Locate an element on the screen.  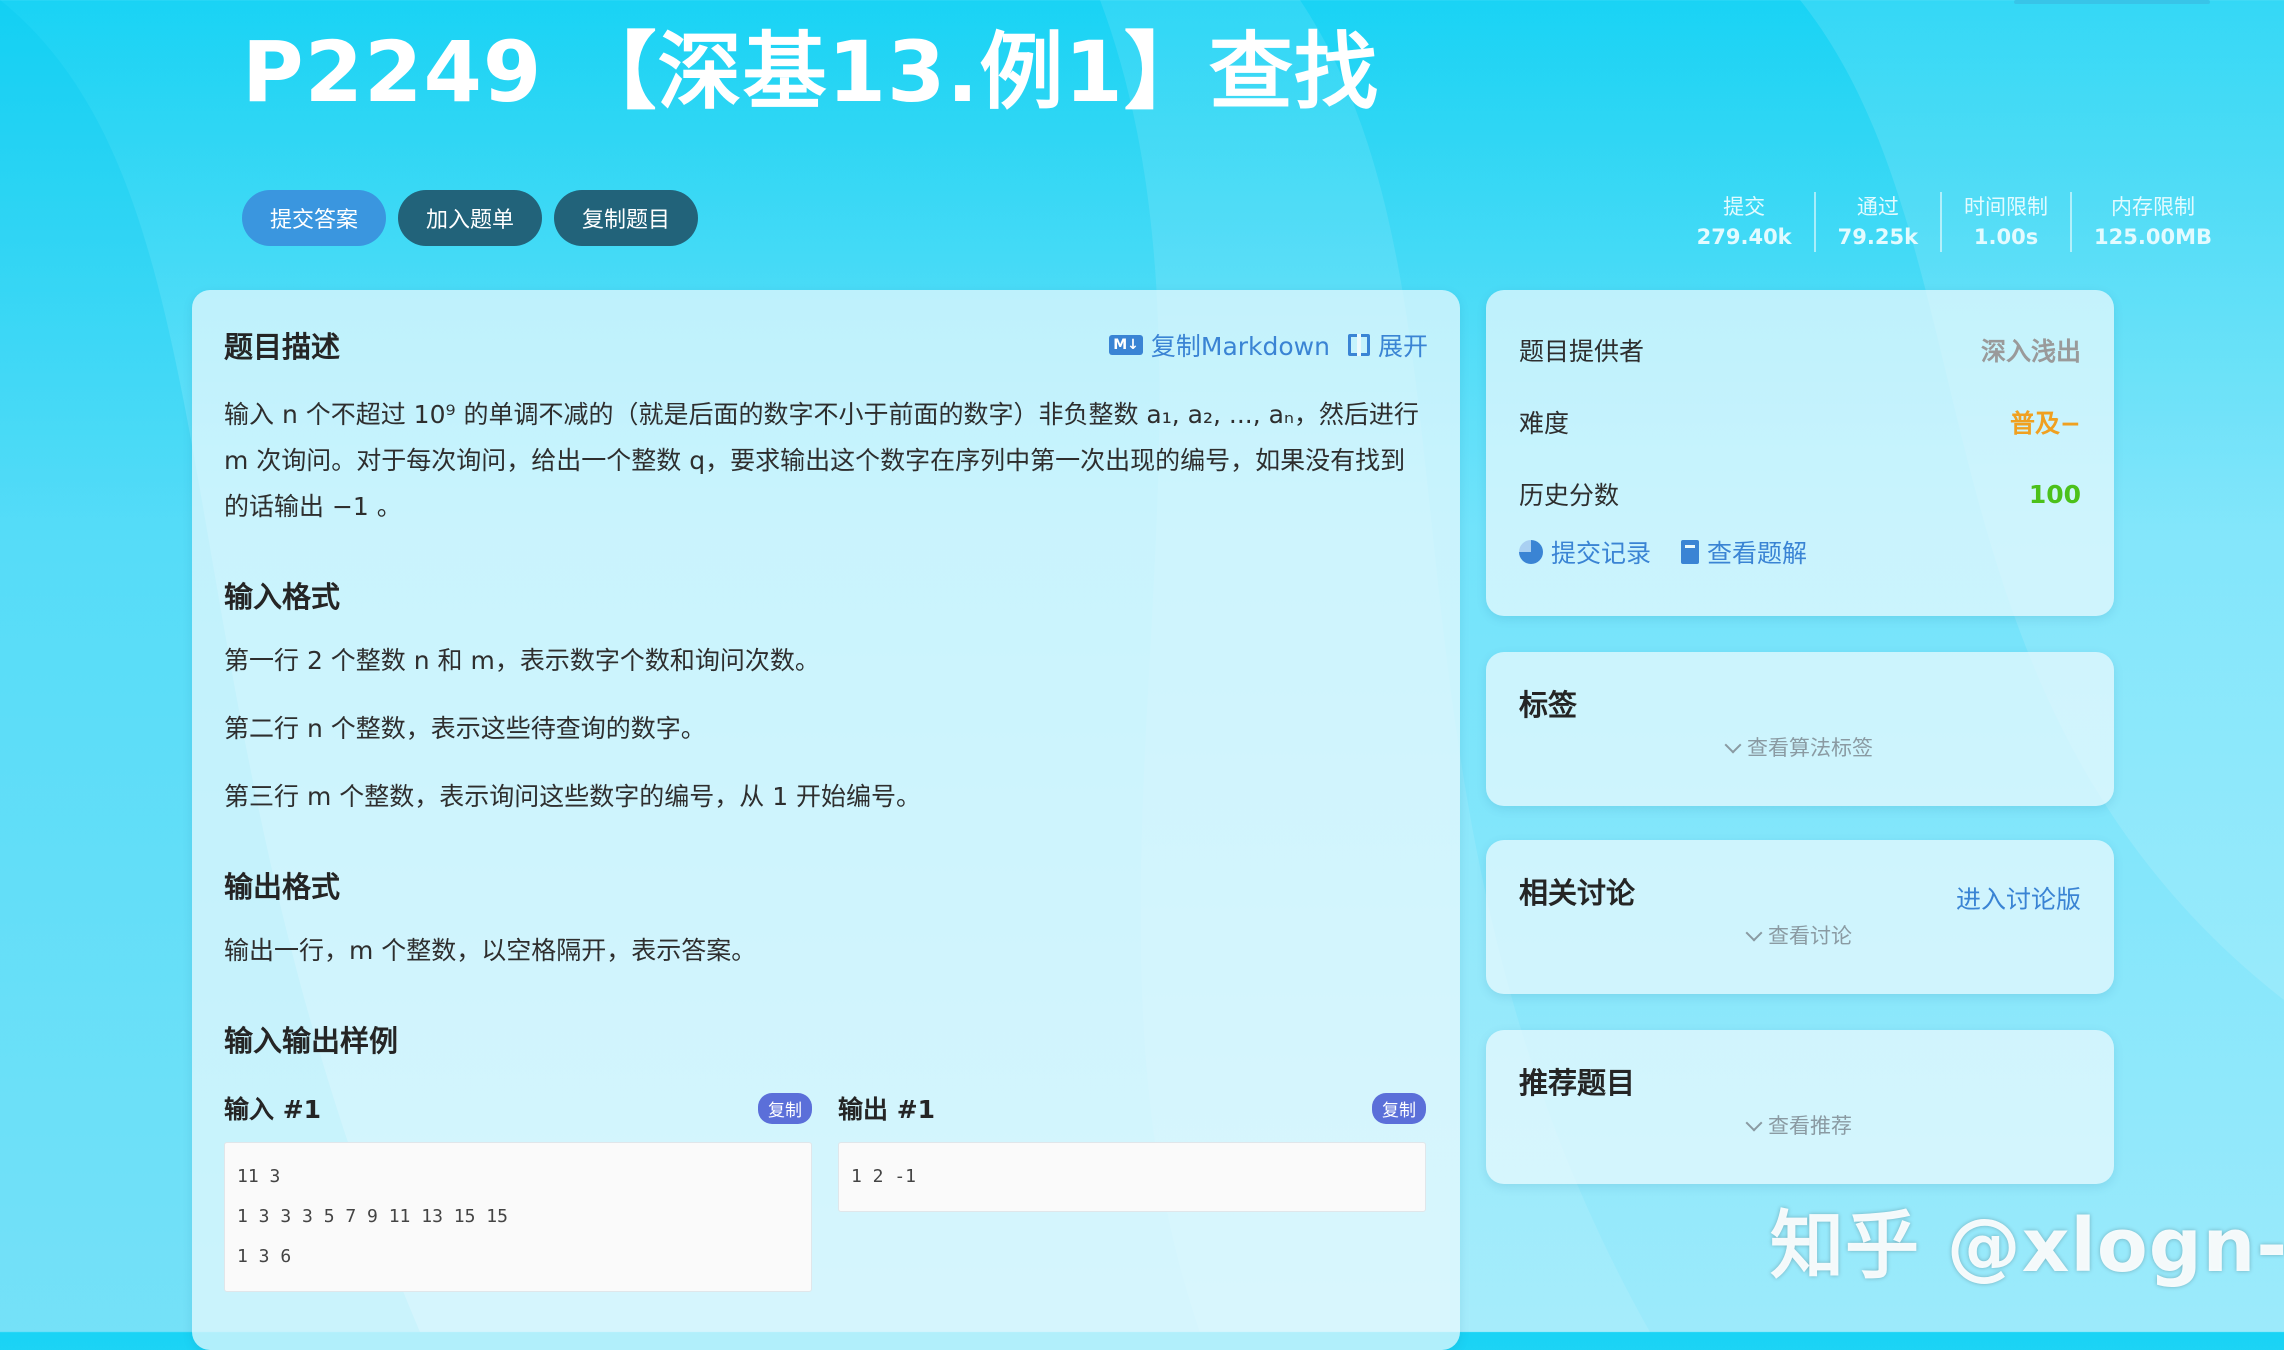
stat-label: 通过 is located at coordinates (1877, 207).